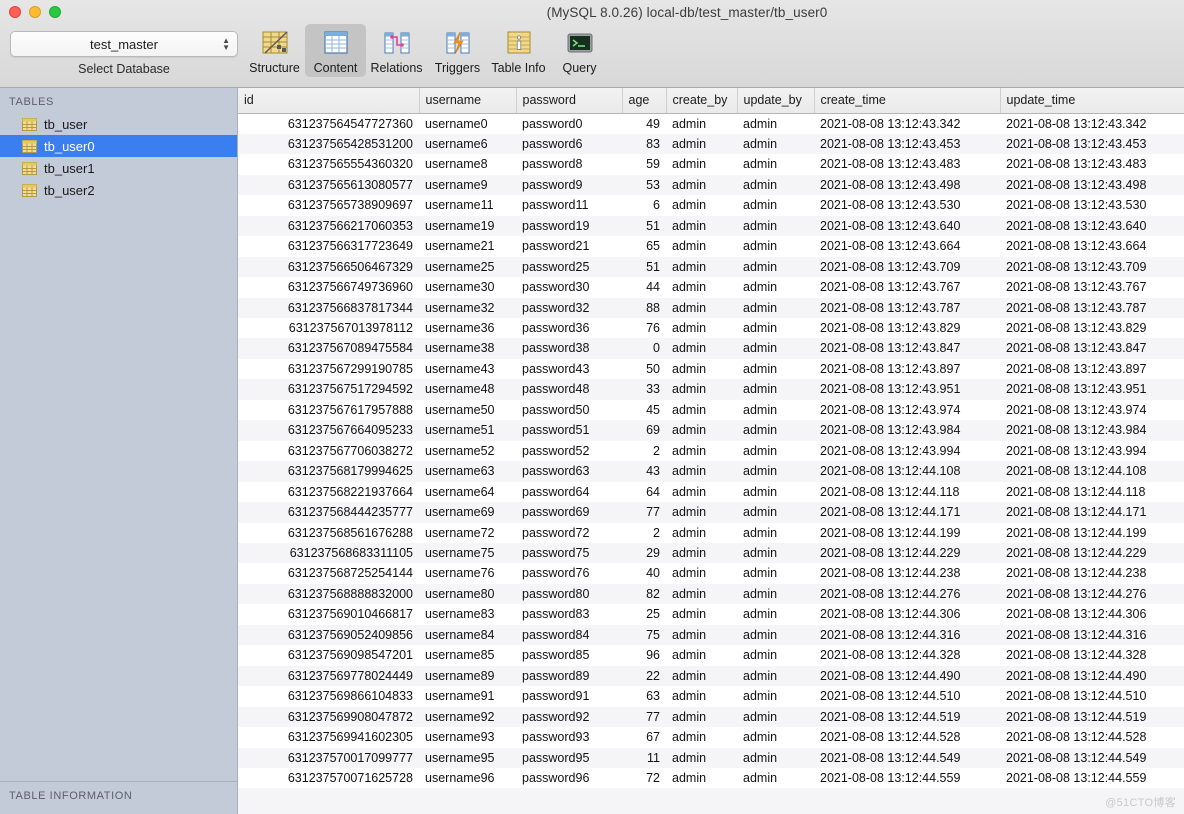 The width and height of the screenshot is (1184, 814). I want to click on cell-username: username11, so click(467, 205).